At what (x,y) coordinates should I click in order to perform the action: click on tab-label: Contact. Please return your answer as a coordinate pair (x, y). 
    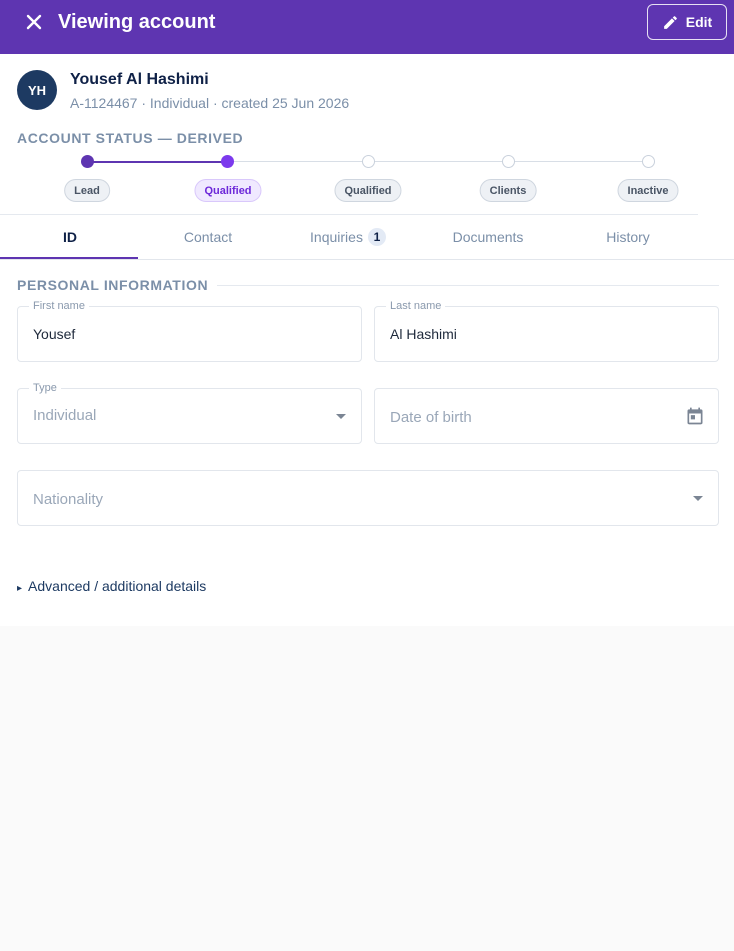
    Looking at the image, I should click on (208, 237).